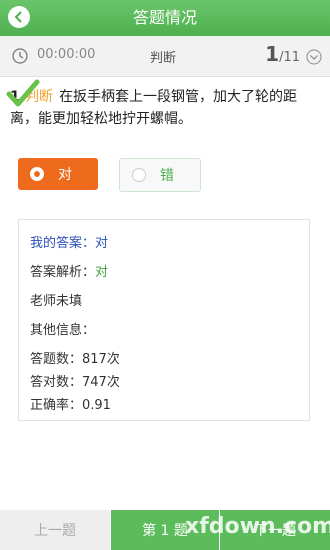  Describe the element at coordinates (289, 57) in the screenshot. I see `total-questions: /11` at that location.